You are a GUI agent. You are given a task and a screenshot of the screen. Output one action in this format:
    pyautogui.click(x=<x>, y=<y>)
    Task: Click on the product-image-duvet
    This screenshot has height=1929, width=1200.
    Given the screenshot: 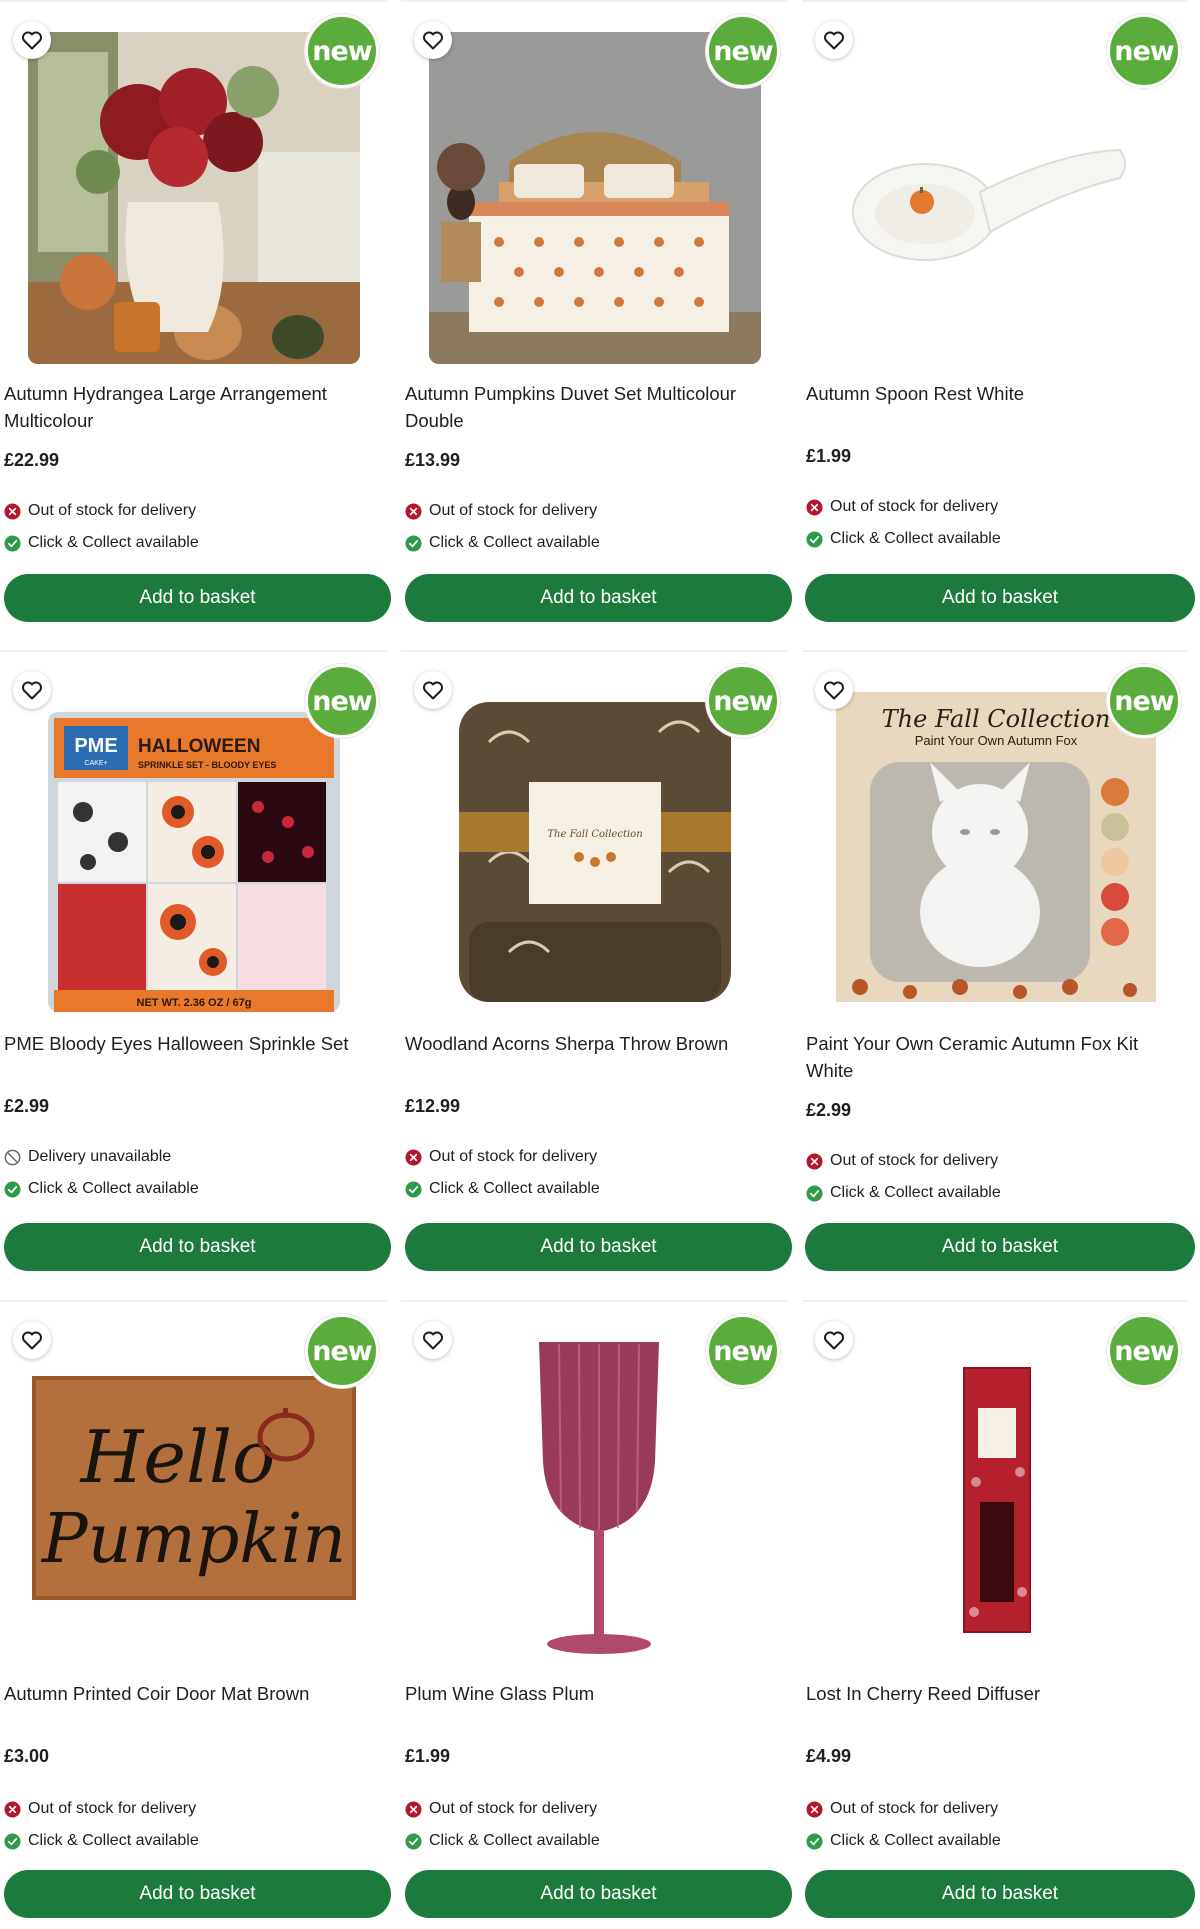 What is the action you would take?
    pyautogui.click(x=595, y=198)
    